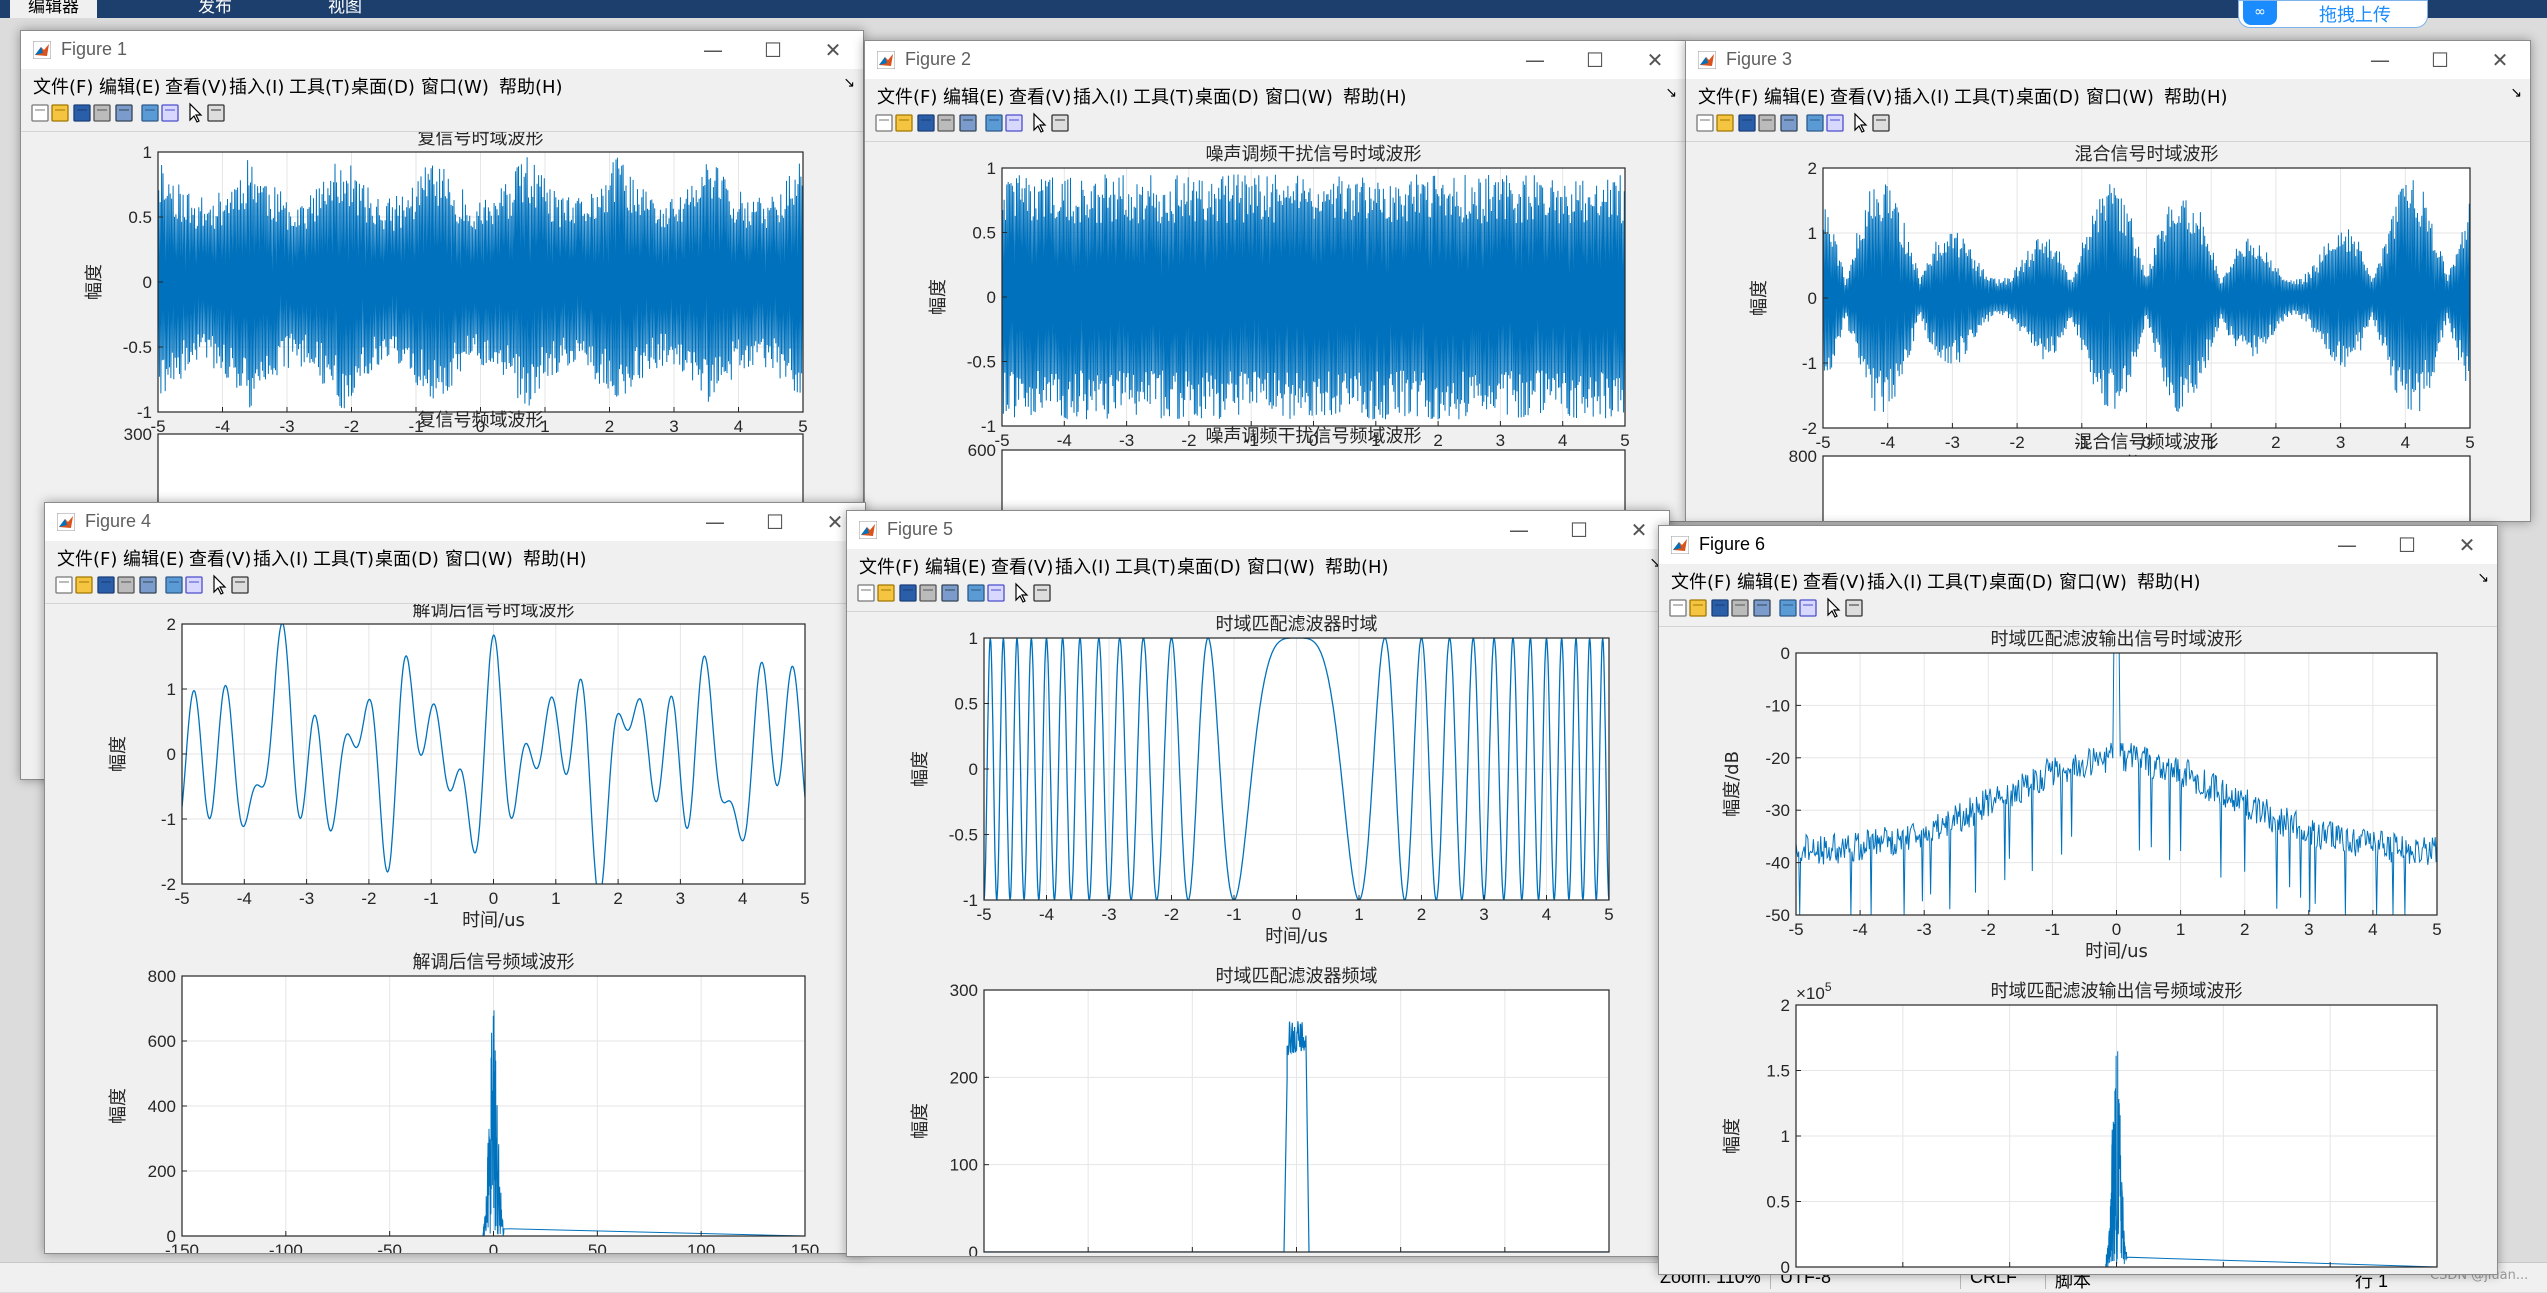  Describe the element at coordinates (1258, 530) in the screenshot. I see `window-titlebar: Figure 5 — ☐ ✕` at that location.